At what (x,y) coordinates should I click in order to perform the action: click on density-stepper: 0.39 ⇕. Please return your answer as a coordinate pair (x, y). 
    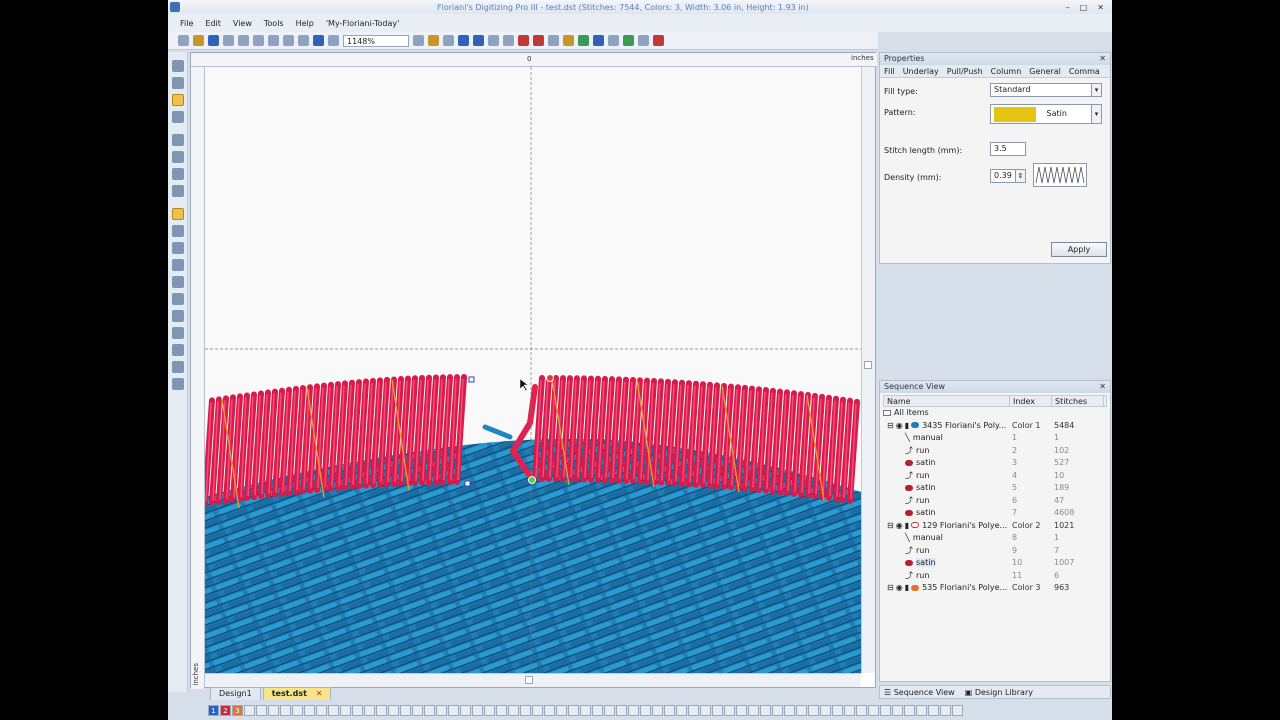
    Looking at the image, I should click on (1008, 176).